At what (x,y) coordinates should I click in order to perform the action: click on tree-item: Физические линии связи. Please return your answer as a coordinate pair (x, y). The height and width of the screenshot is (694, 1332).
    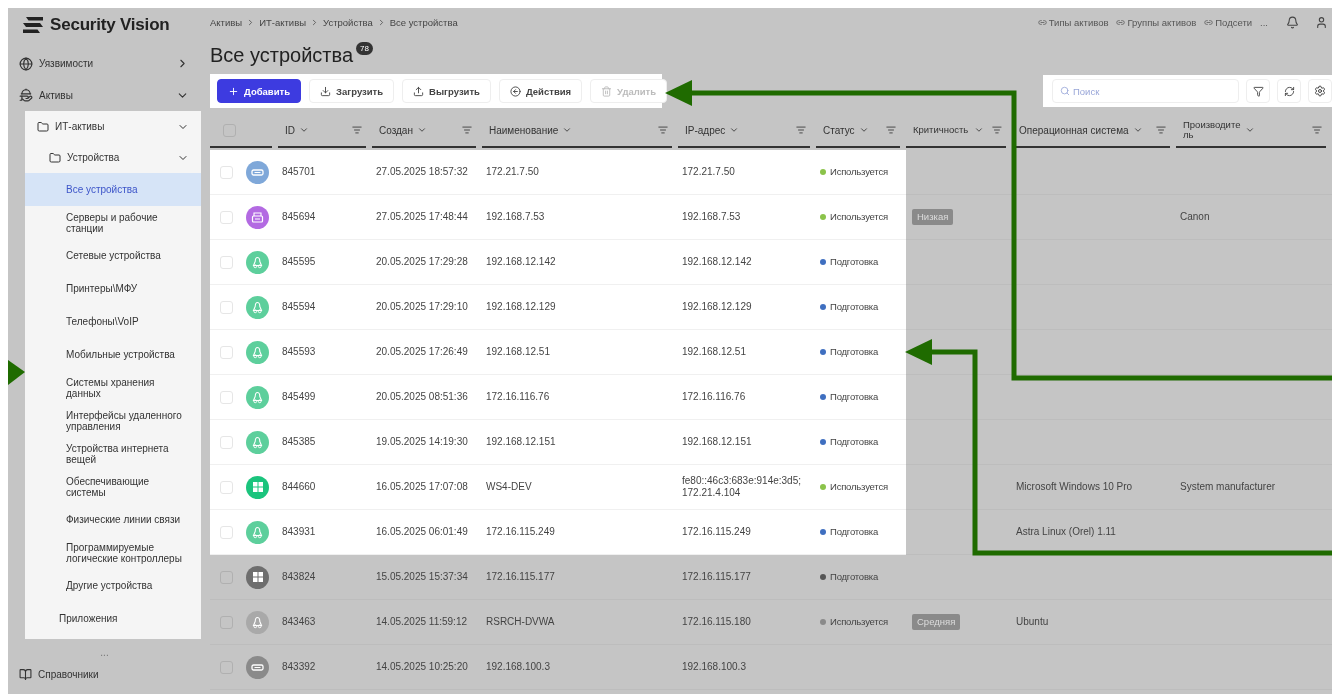
    Looking at the image, I should click on (113, 519).